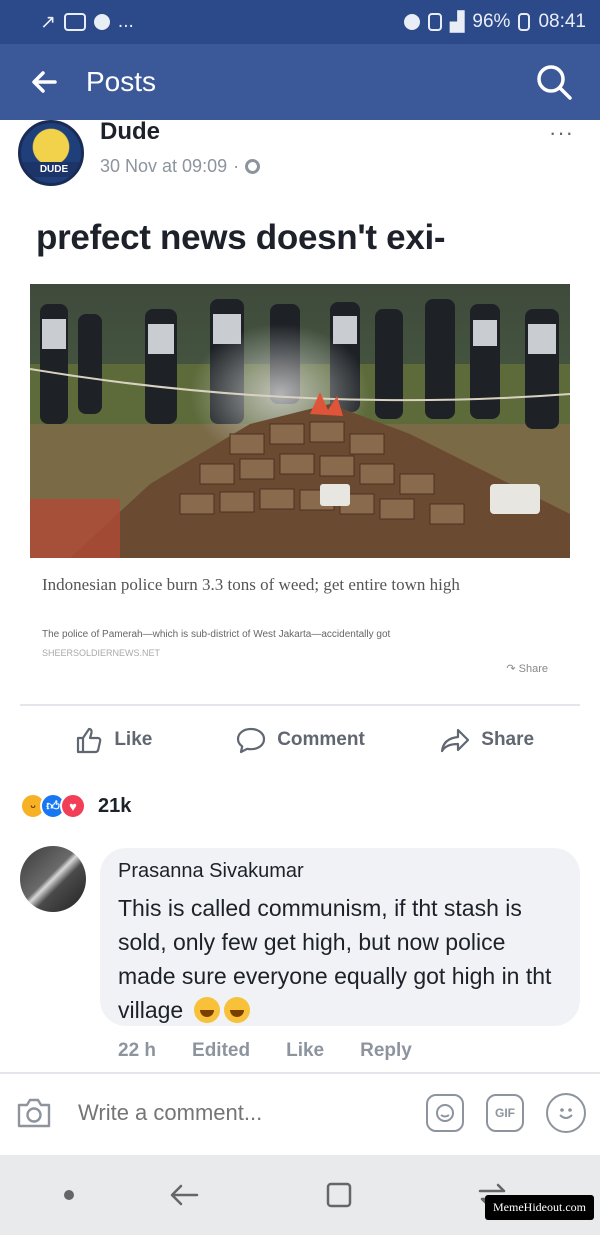 Image resolution: width=600 pixels, height=1235 pixels. What do you see at coordinates (321, 739) in the screenshot?
I see `comment-label: Comment` at bounding box center [321, 739].